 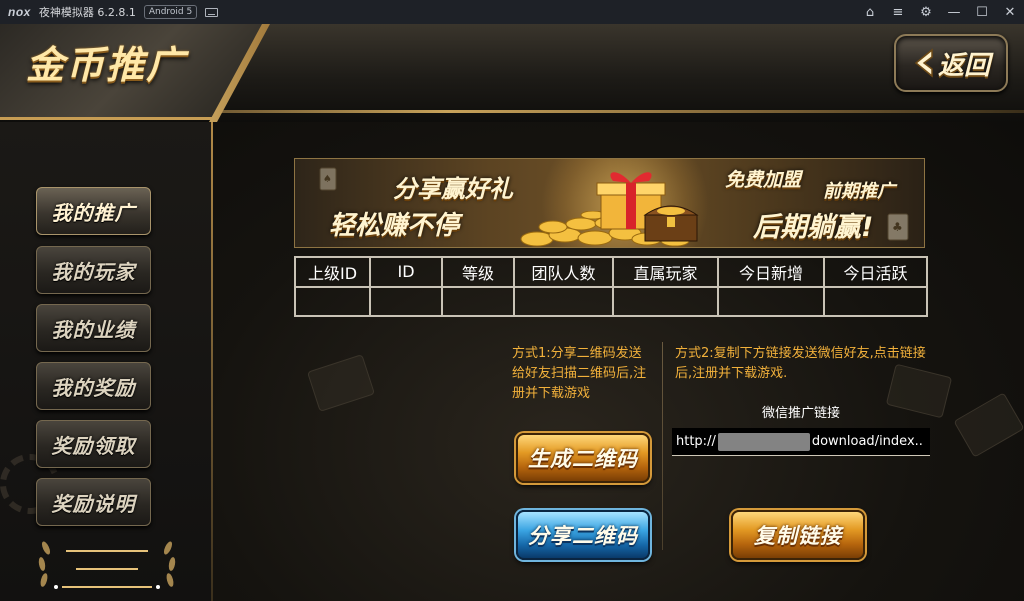 I want to click on treasure-chest-icon, so click(x=671, y=223).